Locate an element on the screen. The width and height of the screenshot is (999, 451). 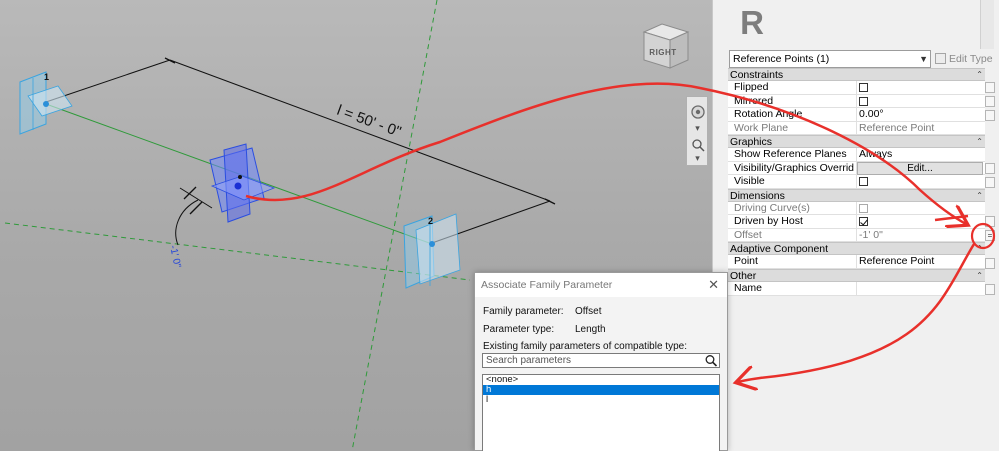
show-reference-planes-select: Always is located at coordinates (920, 155).